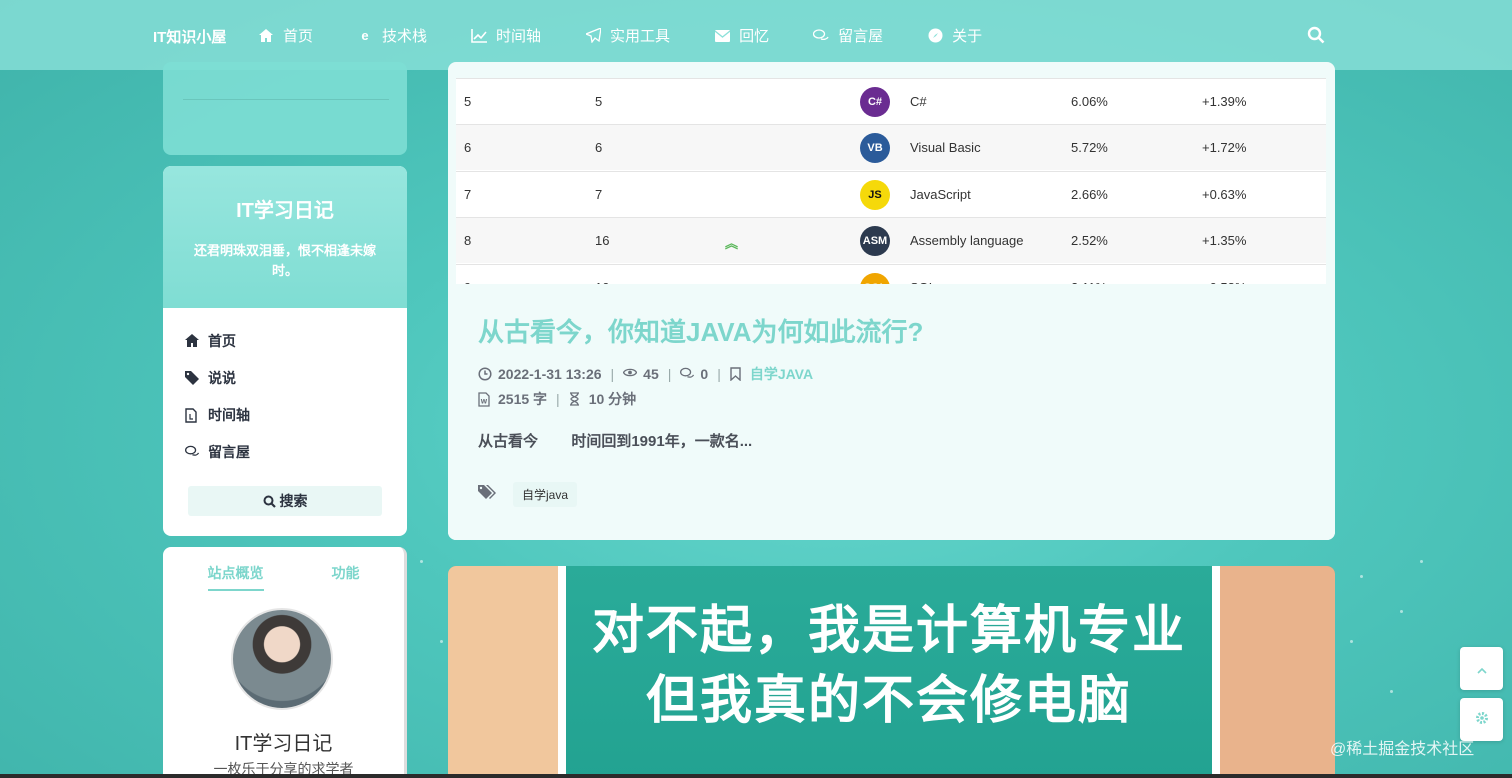 Image resolution: width=1512 pixels, height=778 pixels. I want to click on change-cell: +1.35%, so click(1224, 241).